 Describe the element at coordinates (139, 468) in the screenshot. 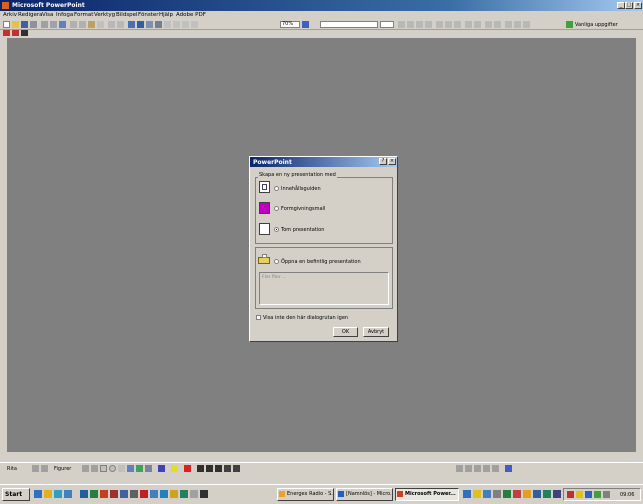

I see `clipart-icon` at that location.